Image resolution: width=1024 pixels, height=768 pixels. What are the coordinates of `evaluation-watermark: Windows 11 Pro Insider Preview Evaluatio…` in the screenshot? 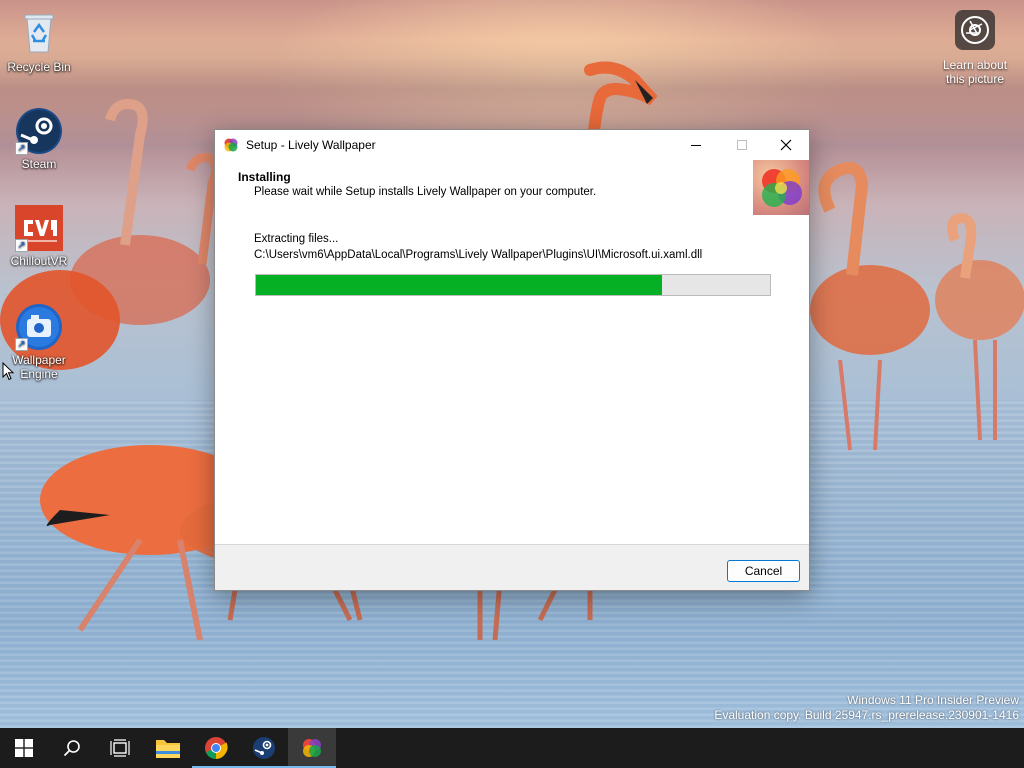 It's located at (866, 708).